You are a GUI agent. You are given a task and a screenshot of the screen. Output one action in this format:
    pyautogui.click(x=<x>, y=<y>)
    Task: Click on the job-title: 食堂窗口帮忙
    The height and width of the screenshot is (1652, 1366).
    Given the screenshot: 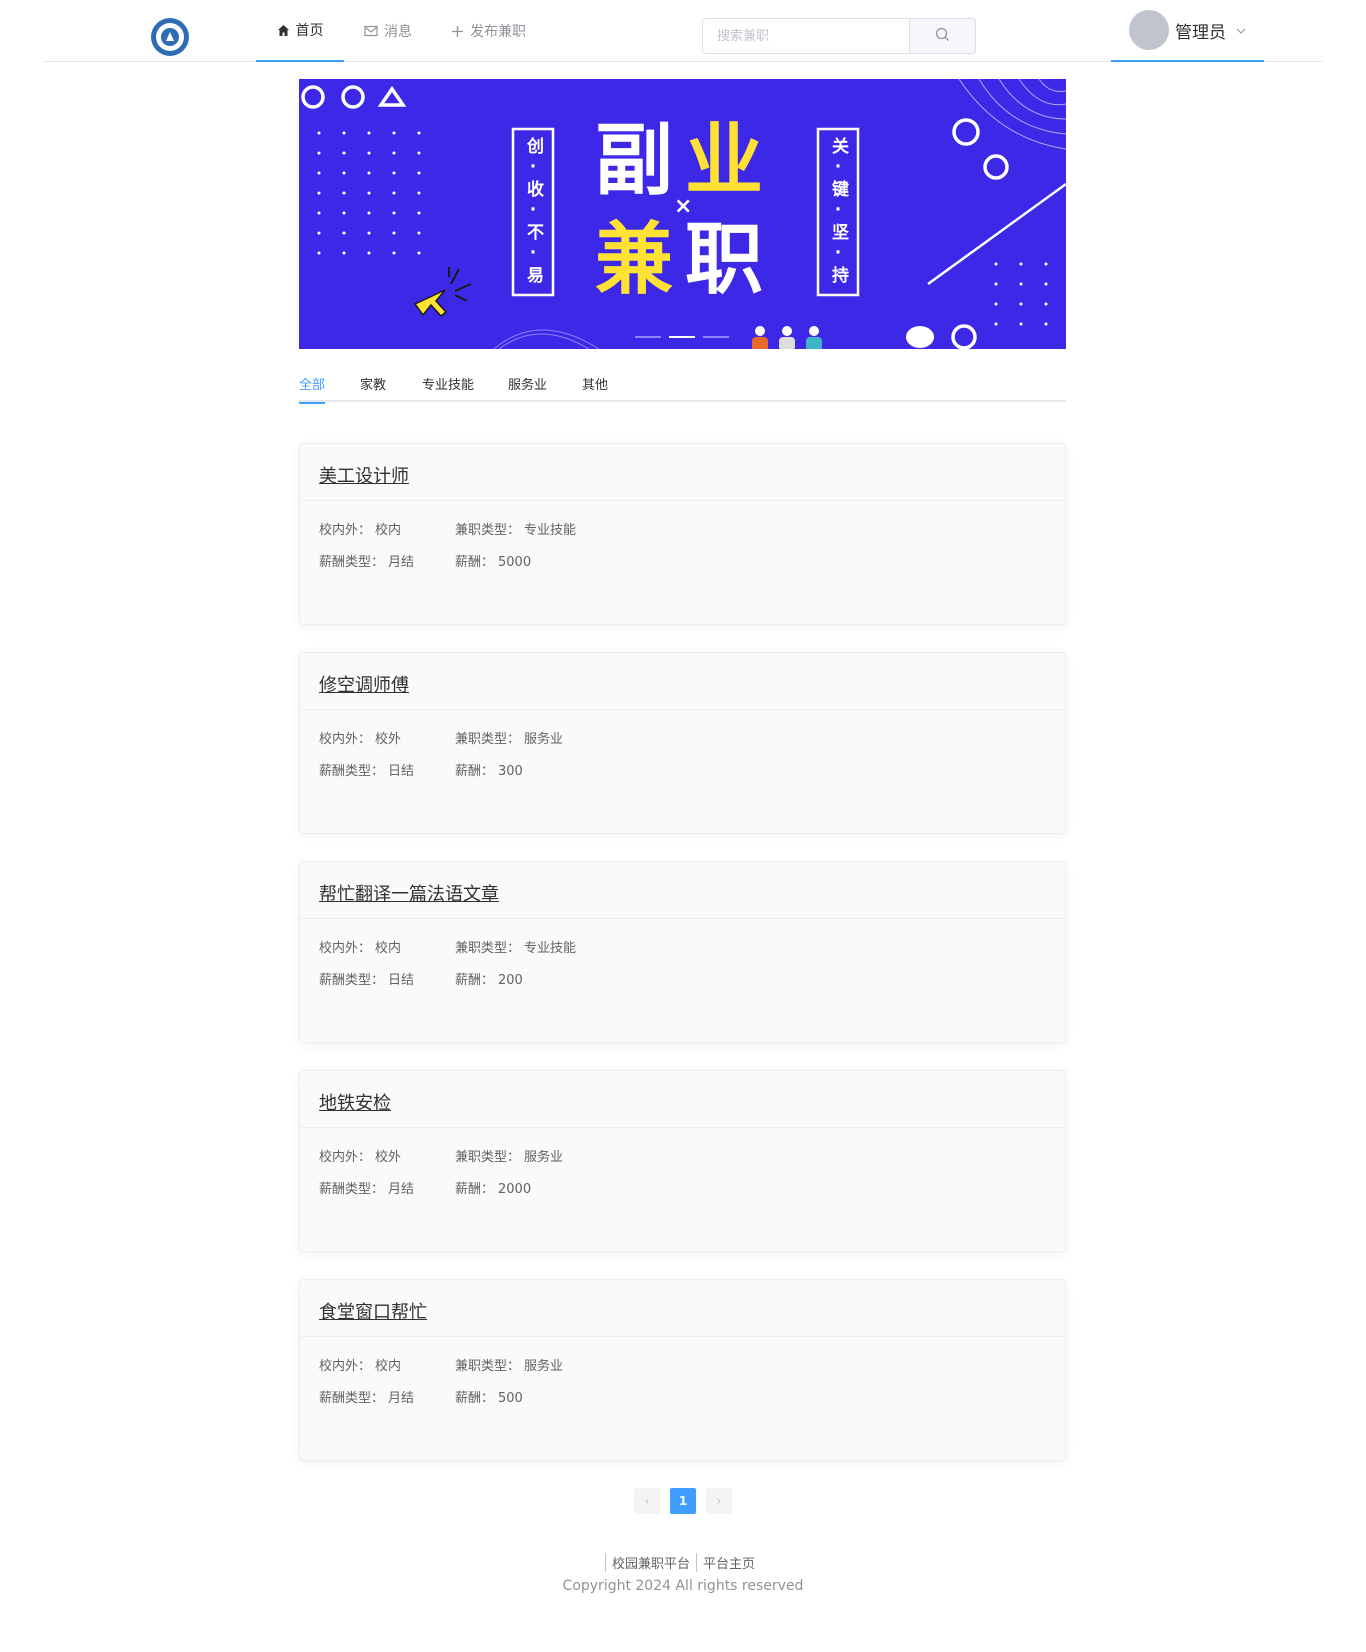 What is the action you would take?
    pyautogui.click(x=373, y=1312)
    